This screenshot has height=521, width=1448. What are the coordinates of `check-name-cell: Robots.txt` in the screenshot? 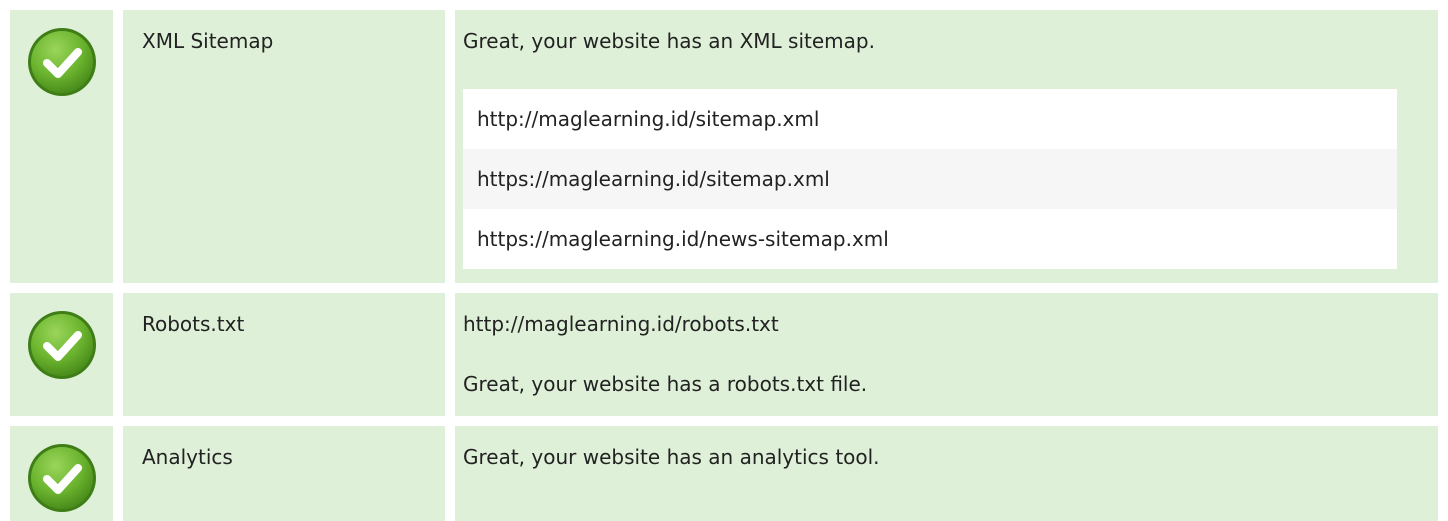 It's located at (284, 354).